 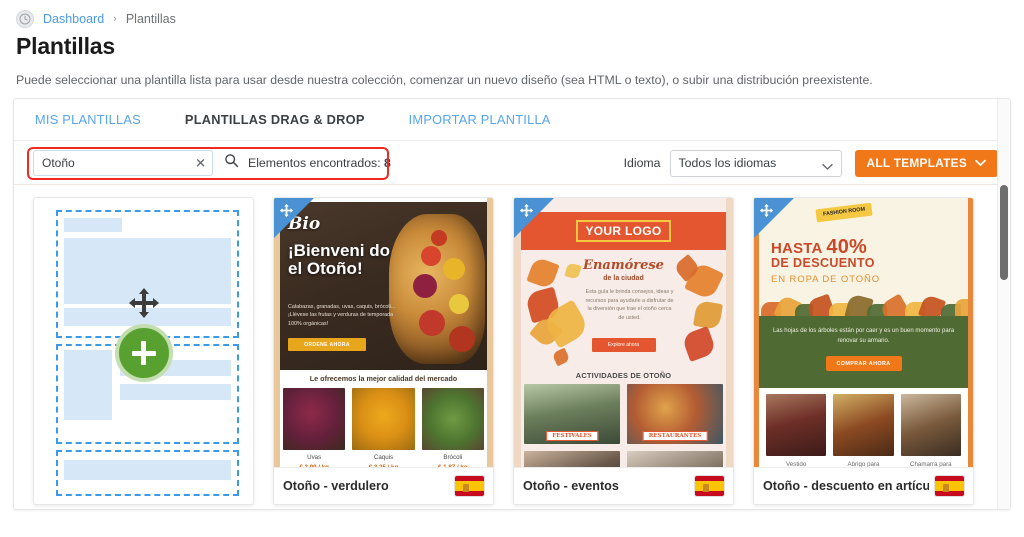 I want to click on results-count-label: Elementos encontrados: 8, so click(x=319, y=163).